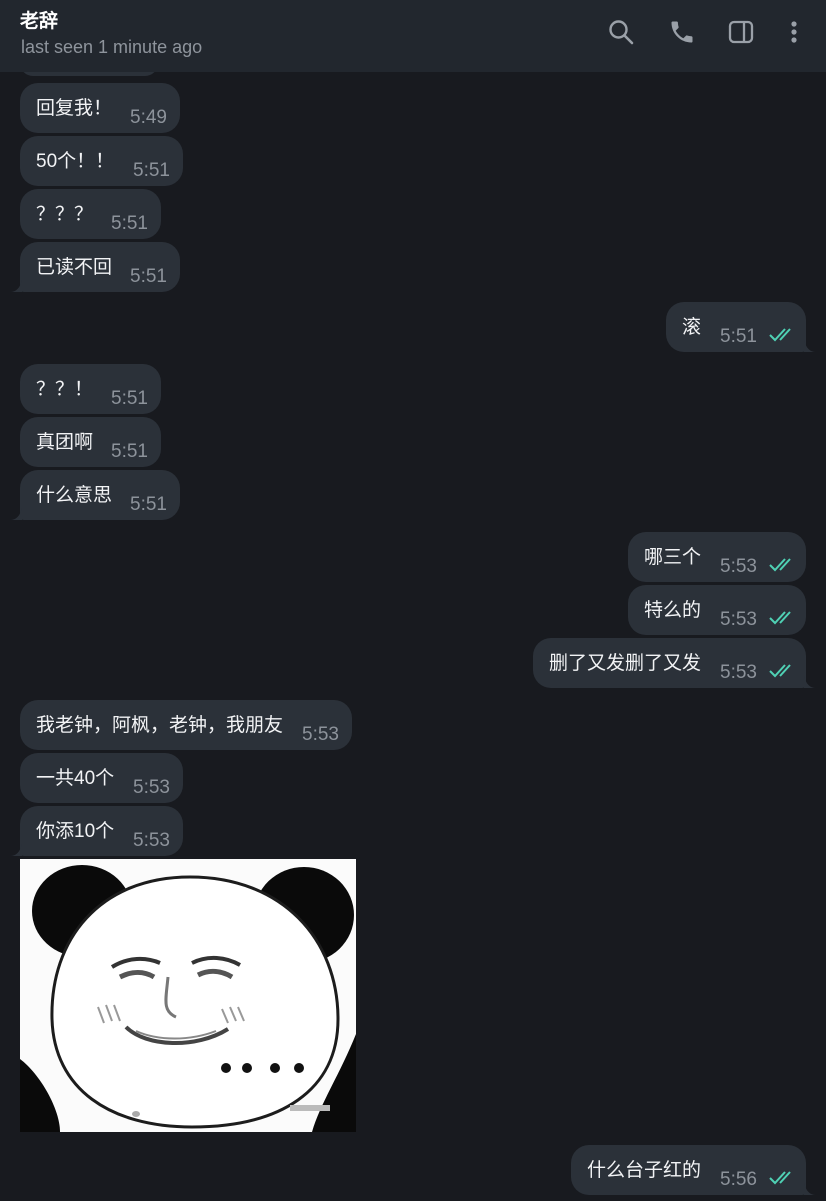 This screenshot has width=826, height=1201. I want to click on message-text: 什么台子红的, so click(644, 1170).